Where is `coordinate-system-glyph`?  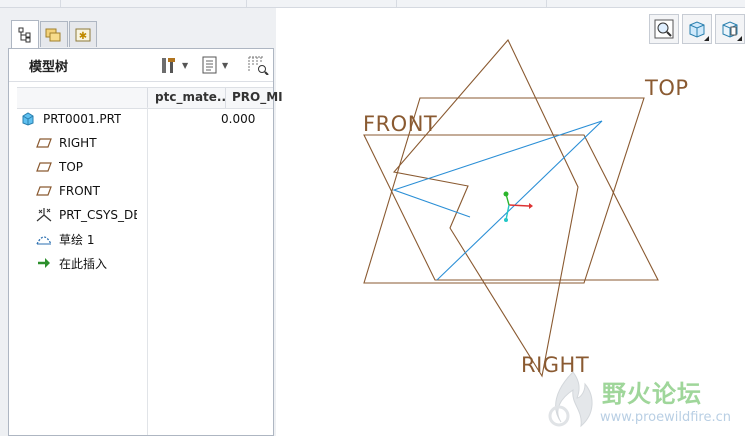 coordinate-system-glyph is located at coordinates (518, 206).